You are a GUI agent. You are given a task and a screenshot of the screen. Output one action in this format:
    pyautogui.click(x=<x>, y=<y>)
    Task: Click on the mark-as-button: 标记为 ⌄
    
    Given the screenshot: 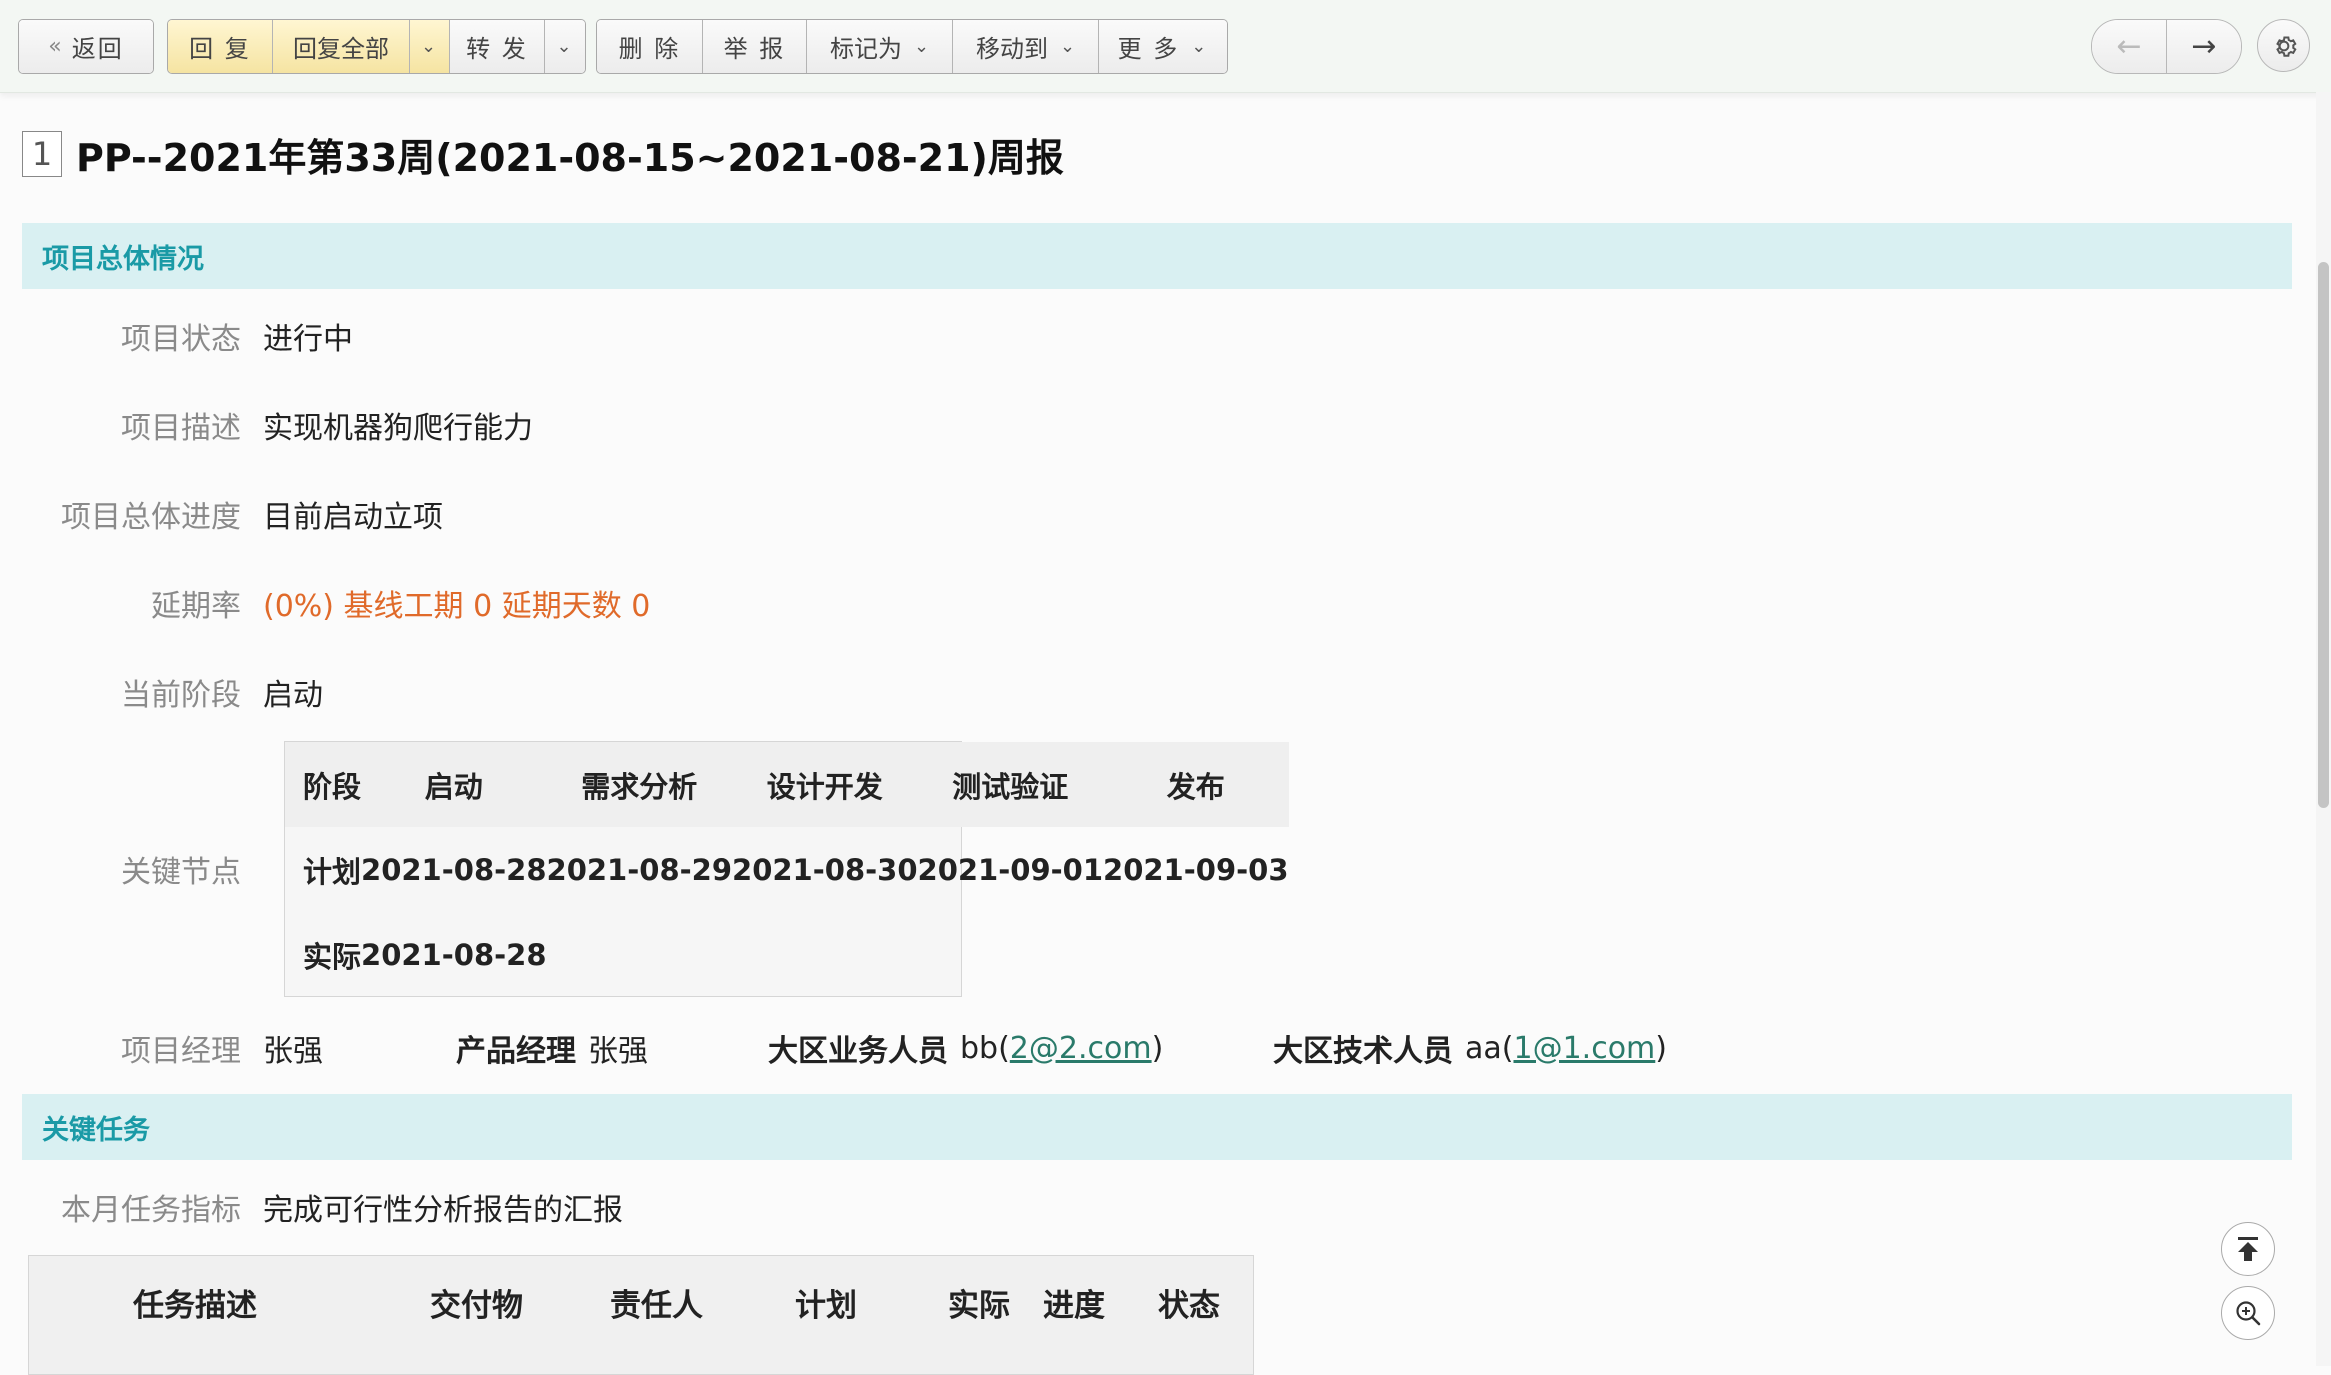 What is the action you would take?
    pyautogui.click(x=880, y=46)
    